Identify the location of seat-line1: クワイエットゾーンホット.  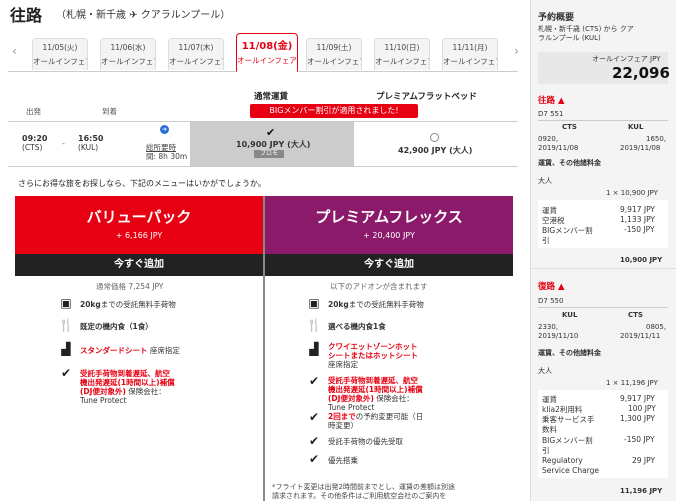
(373, 346).